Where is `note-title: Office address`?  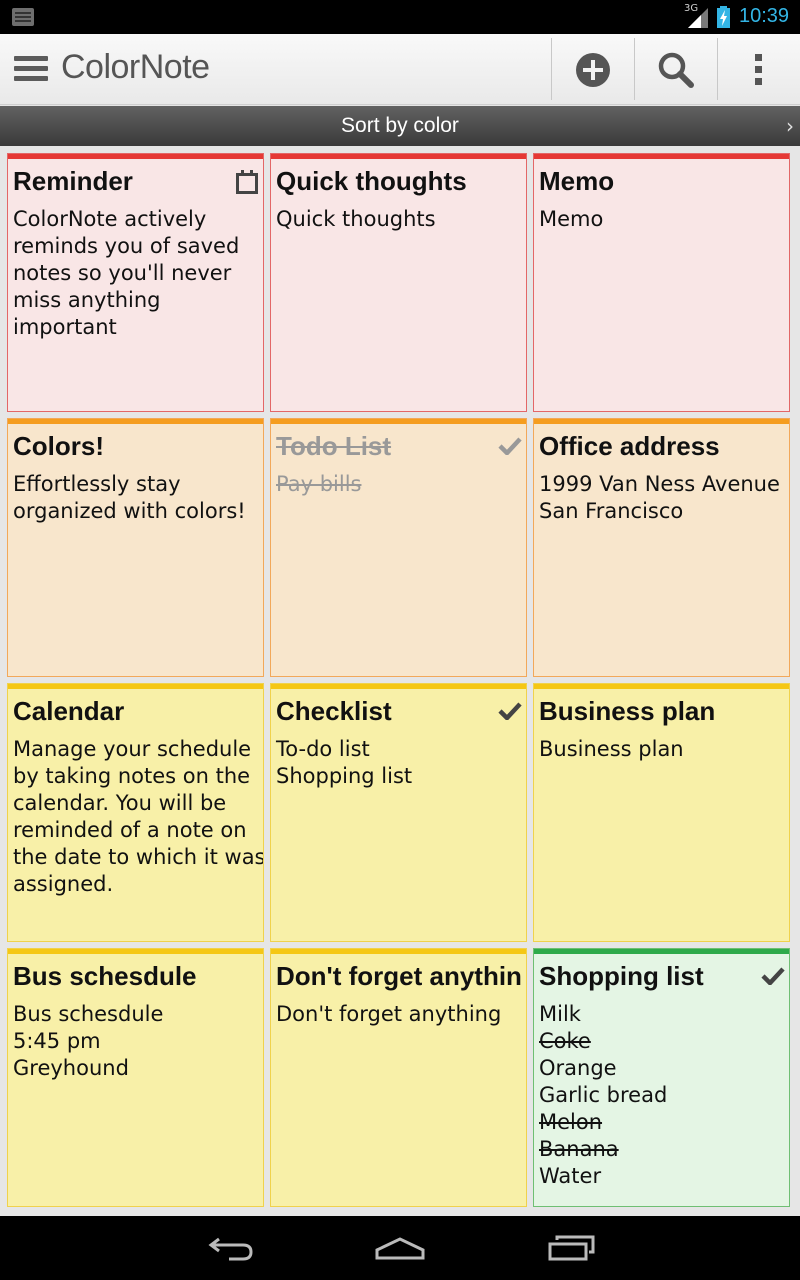
note-title: Office address is located at coordinates (629, 446).